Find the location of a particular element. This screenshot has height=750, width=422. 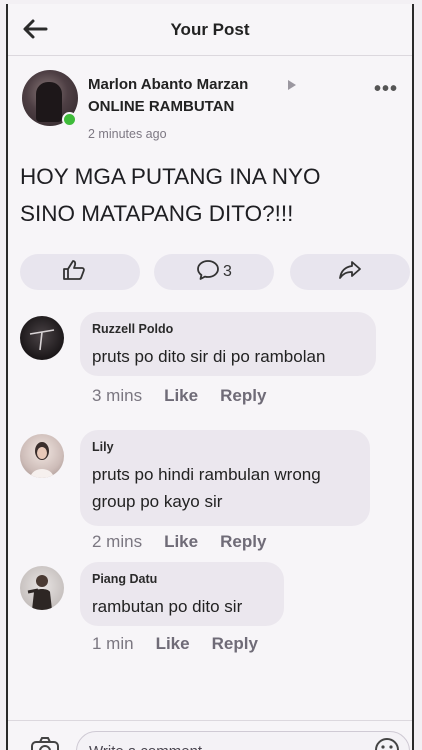

more-options-icon: ••• is located at coordinates (386, 89).